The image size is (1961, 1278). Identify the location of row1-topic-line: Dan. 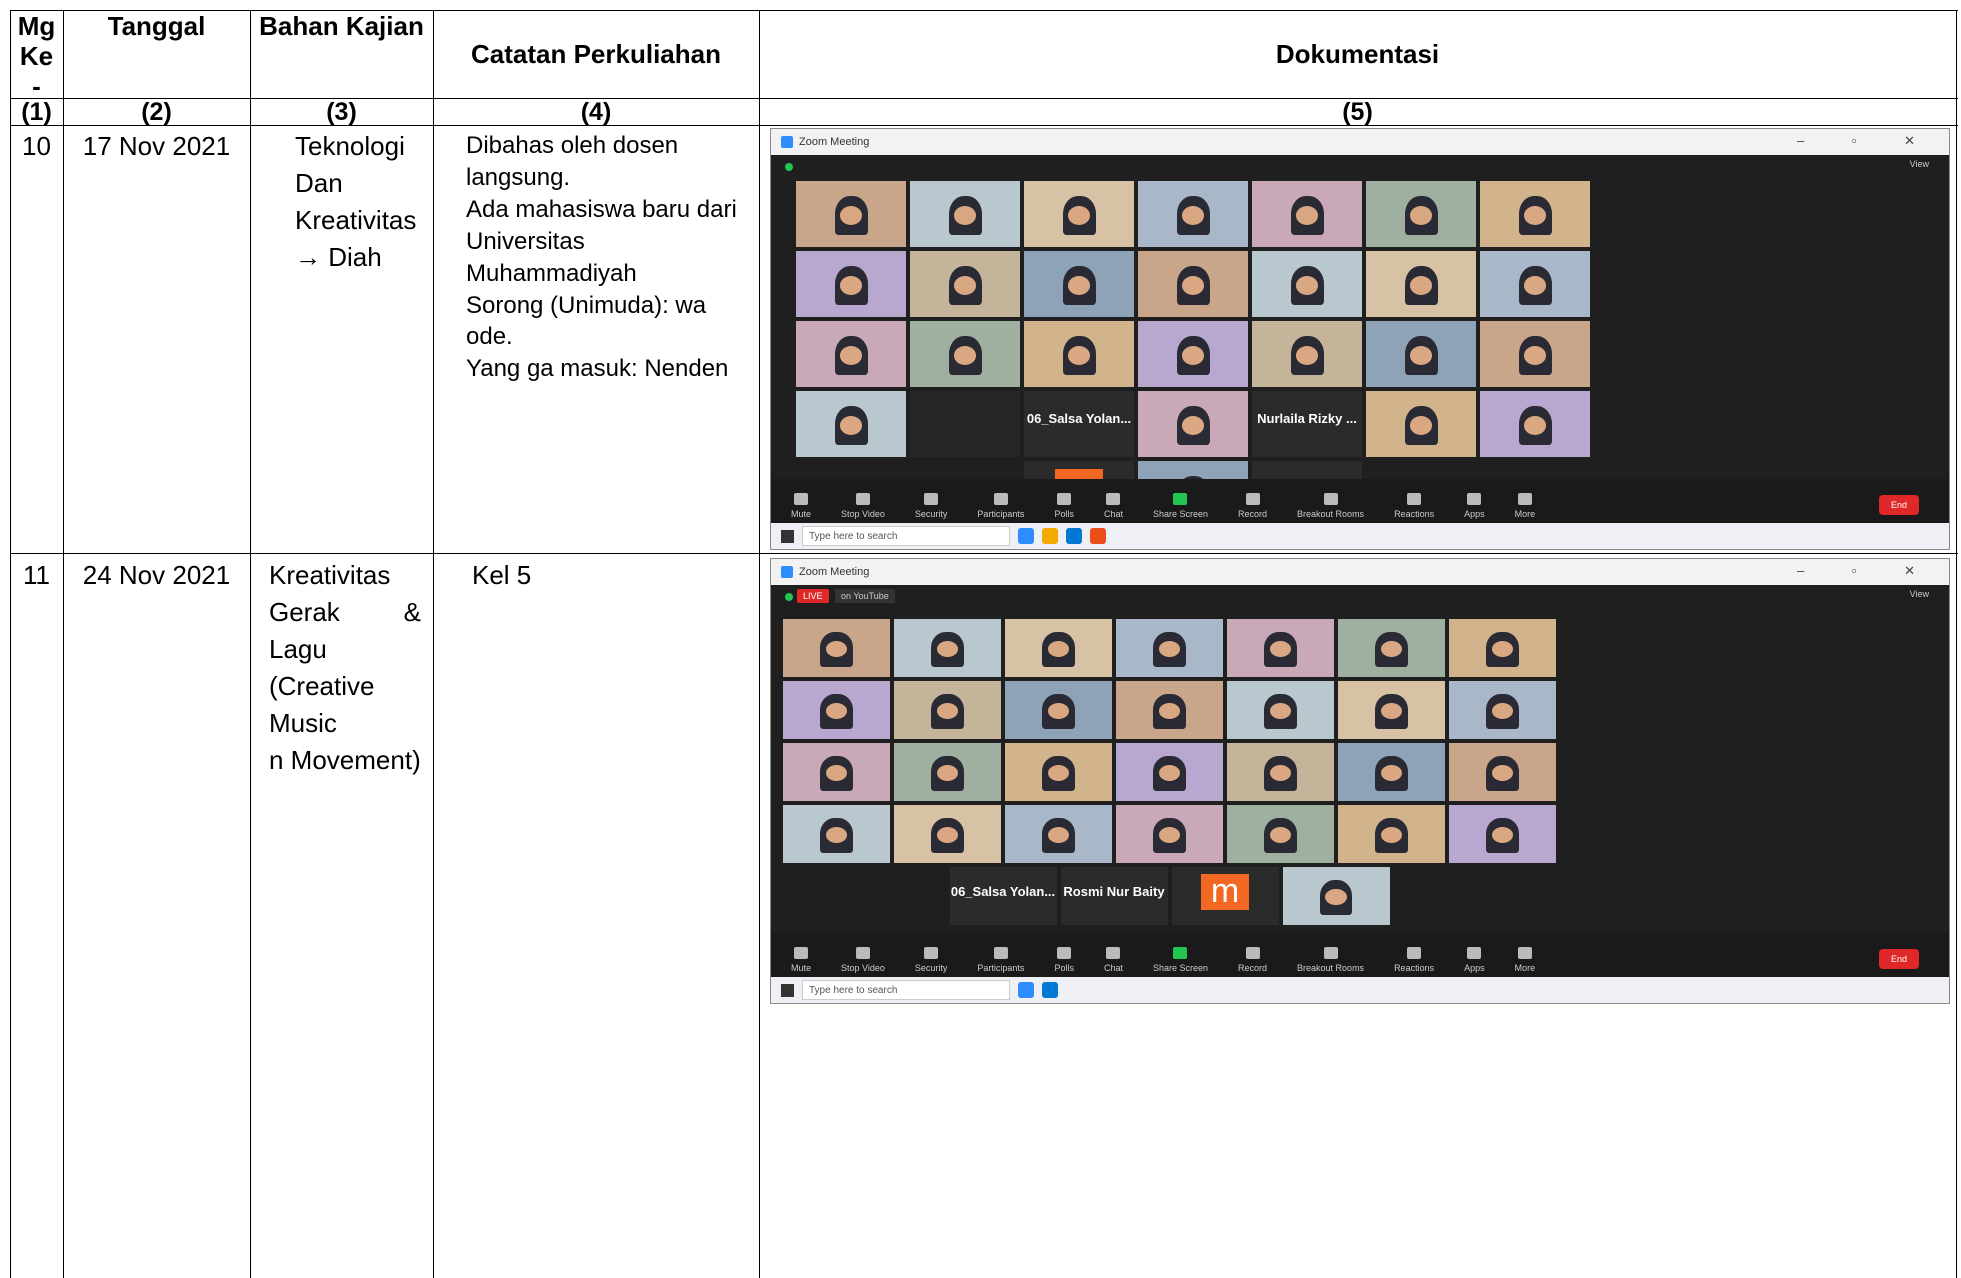
(319, 182).